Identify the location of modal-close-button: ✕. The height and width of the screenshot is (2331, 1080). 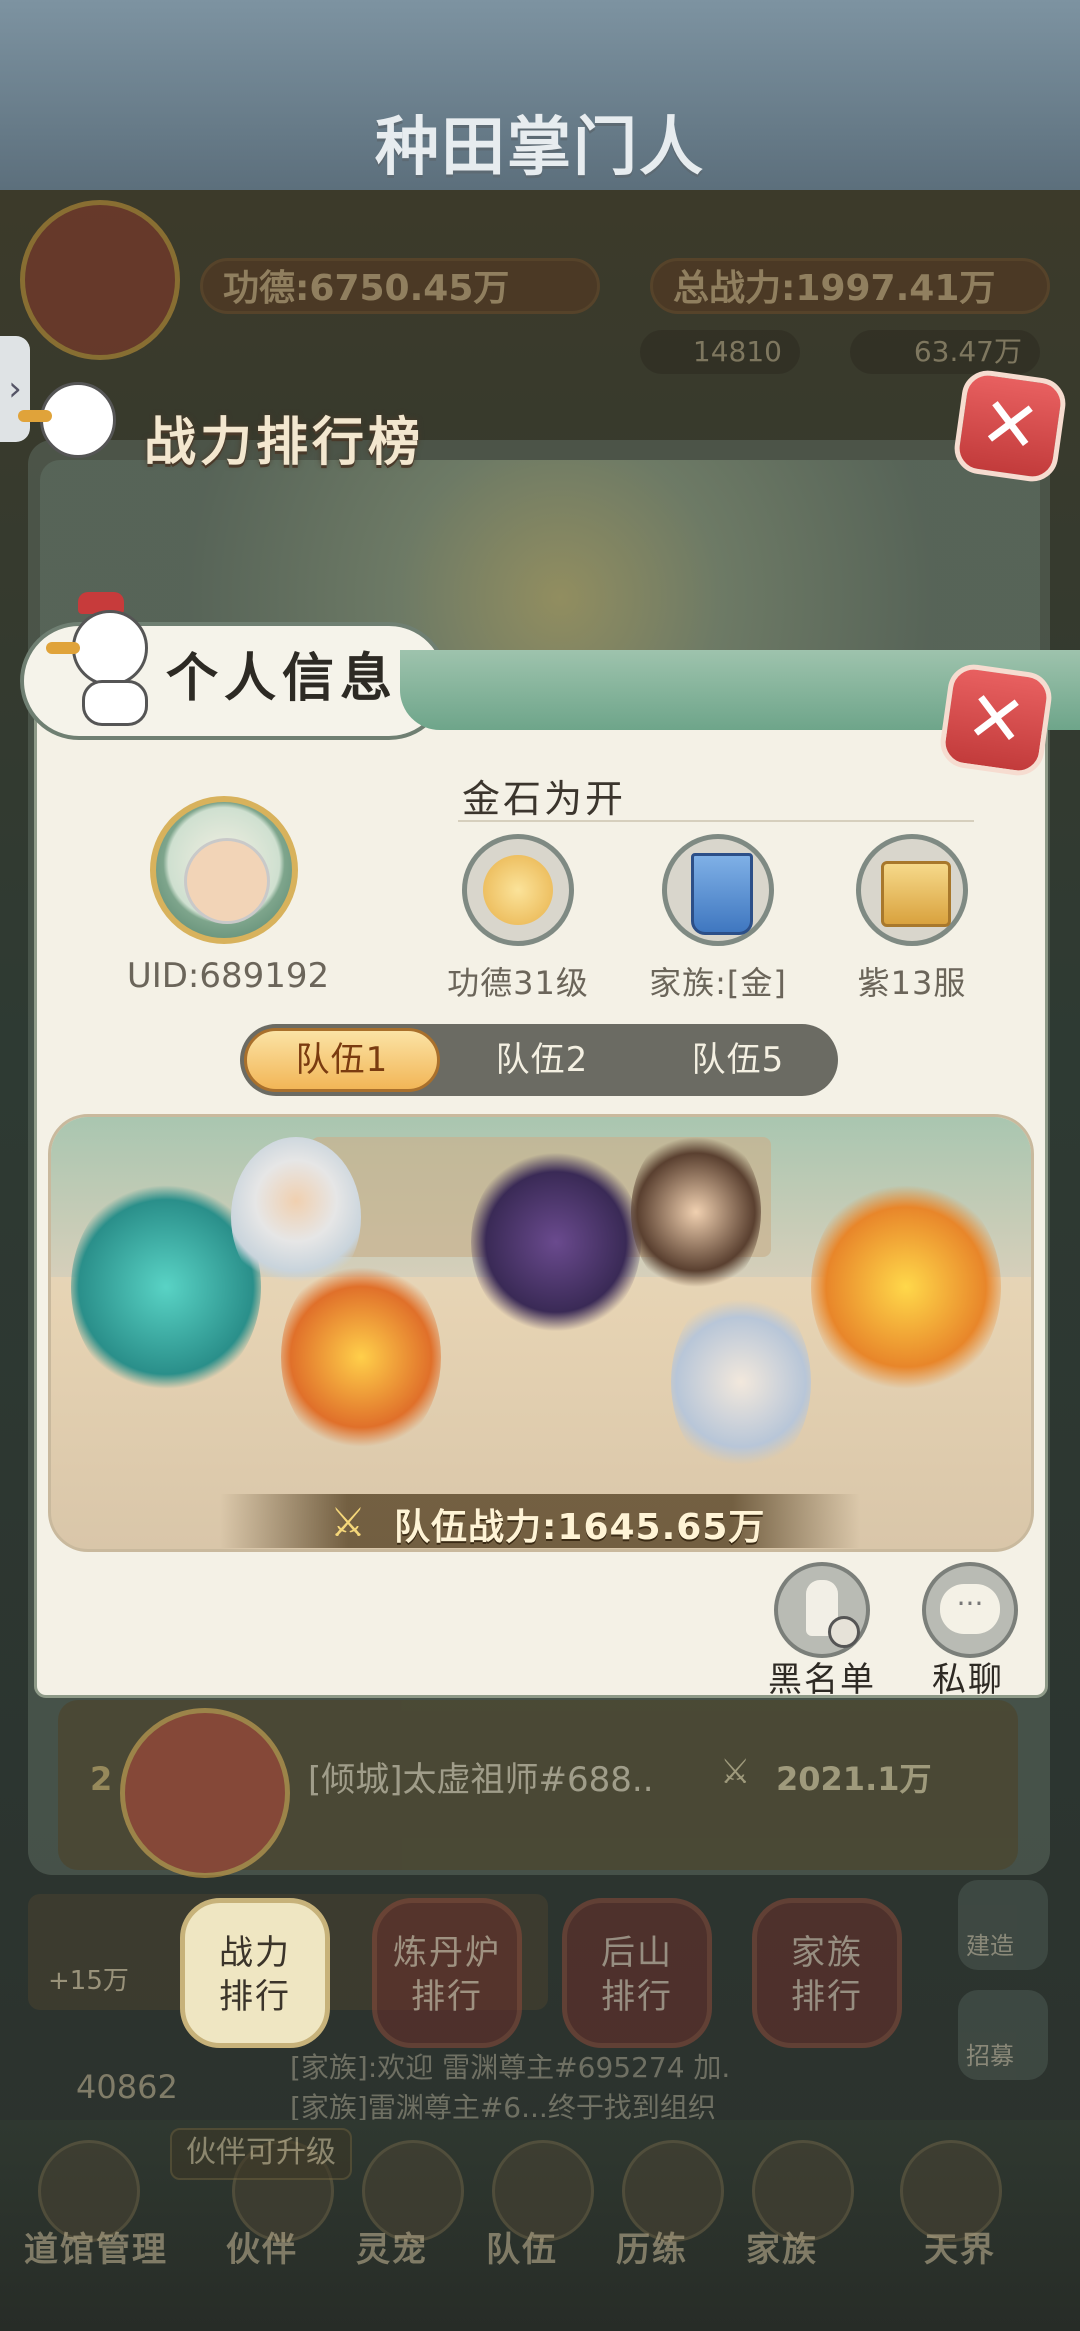
(996, 720).